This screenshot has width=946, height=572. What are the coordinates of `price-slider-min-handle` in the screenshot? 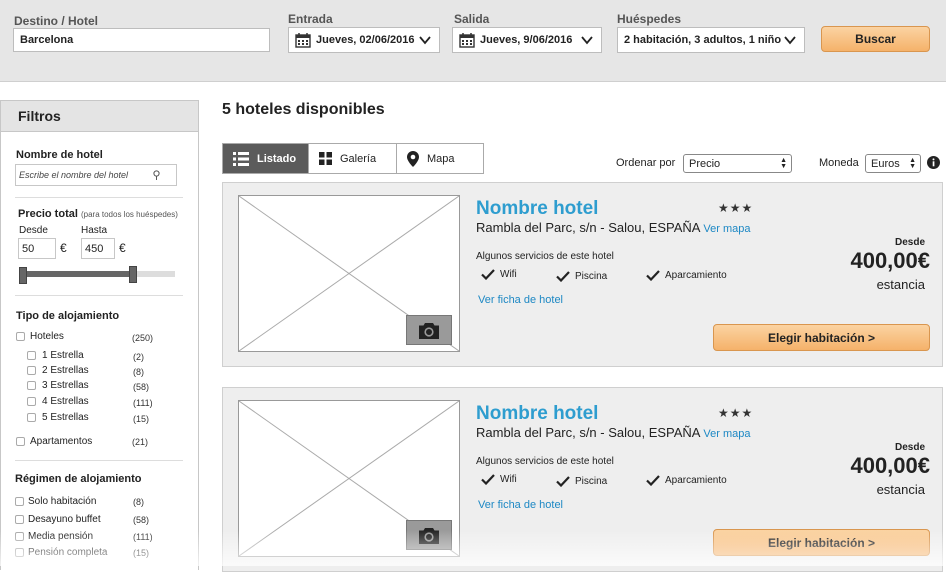 It's located at (23, 275).